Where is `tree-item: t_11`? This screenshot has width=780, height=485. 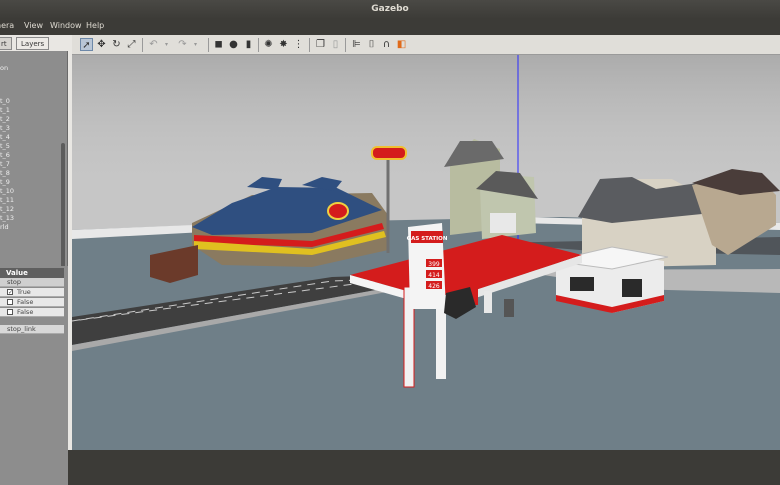
tree-item: t_11 is located at coordinates (7, 200).